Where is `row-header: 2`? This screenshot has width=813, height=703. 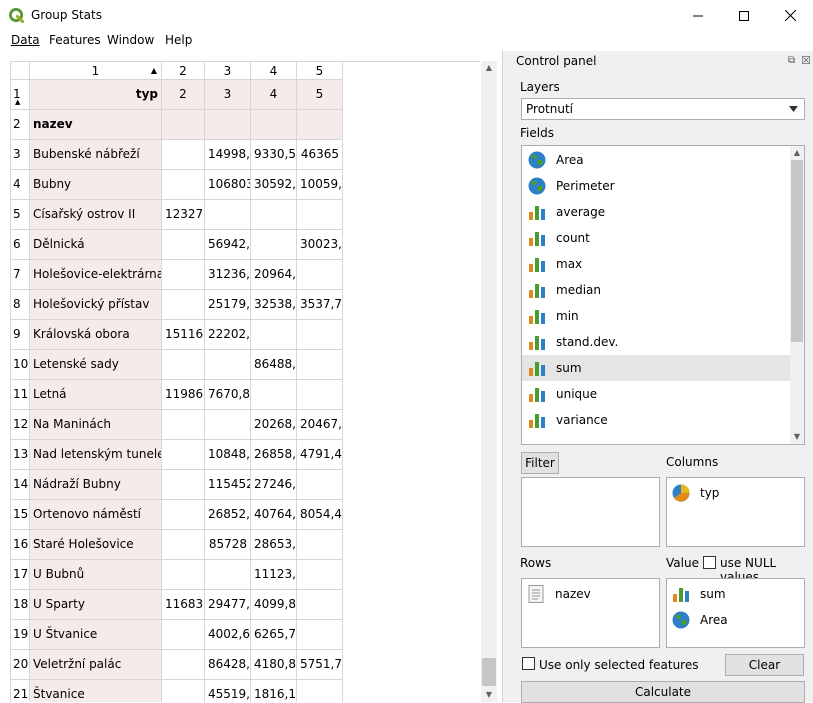
row-header: 2 is located at coordinates (20, 125).